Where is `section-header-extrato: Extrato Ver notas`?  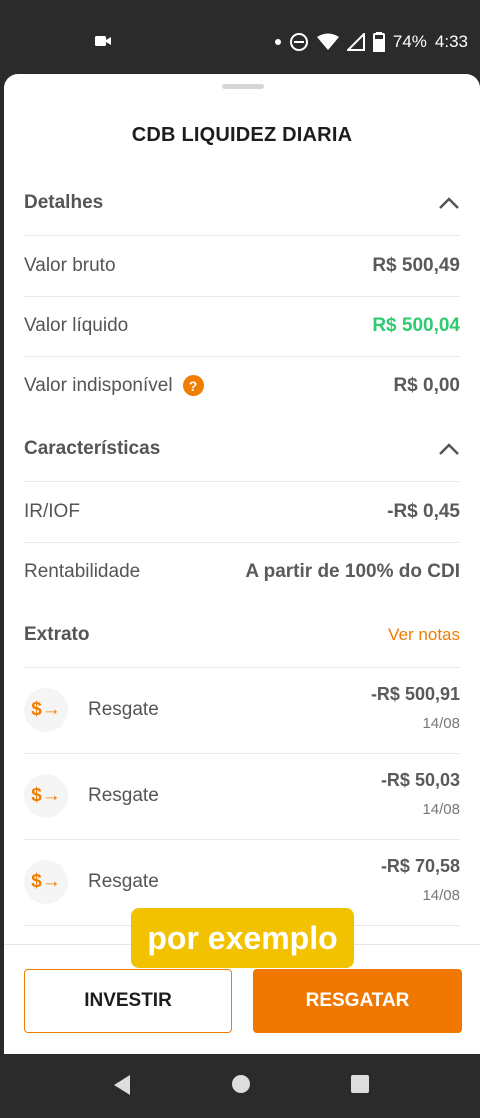
section-header-extrato: Extrato Ver notas is located at coordinates (242, 635).